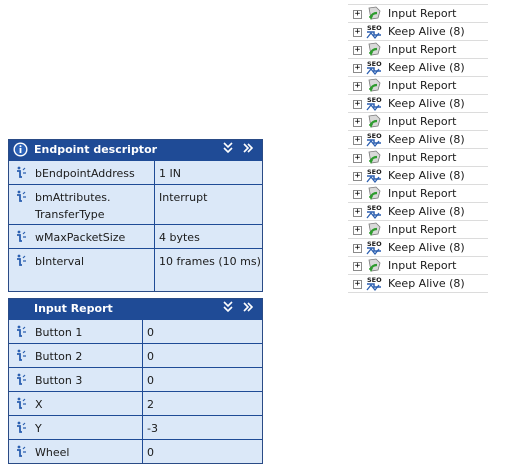 Image resolution: width=506 pixels, height=475 pixels. What do you see at coordinates (80, 237) in the screenshot?
I see `property-name: wMaxPacketSize` at bounding box center [80, 237].